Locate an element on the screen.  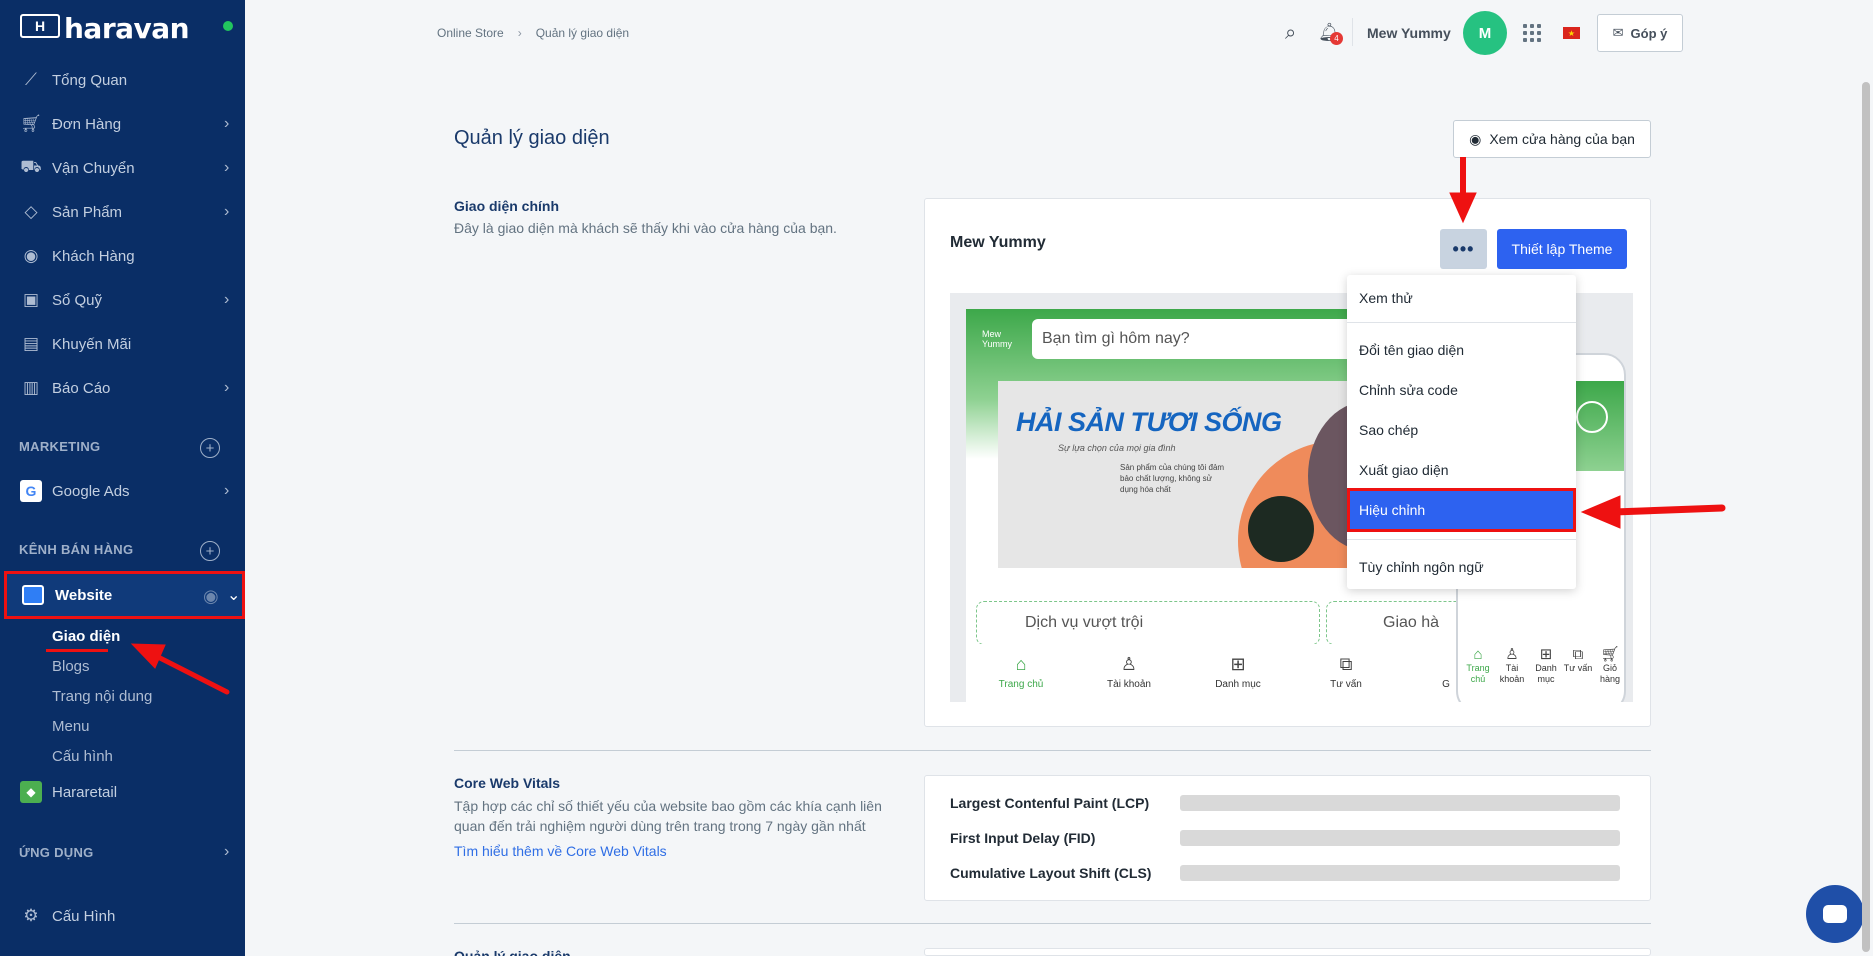
user-icon: ♙ is located at coordinates (1129, 664).